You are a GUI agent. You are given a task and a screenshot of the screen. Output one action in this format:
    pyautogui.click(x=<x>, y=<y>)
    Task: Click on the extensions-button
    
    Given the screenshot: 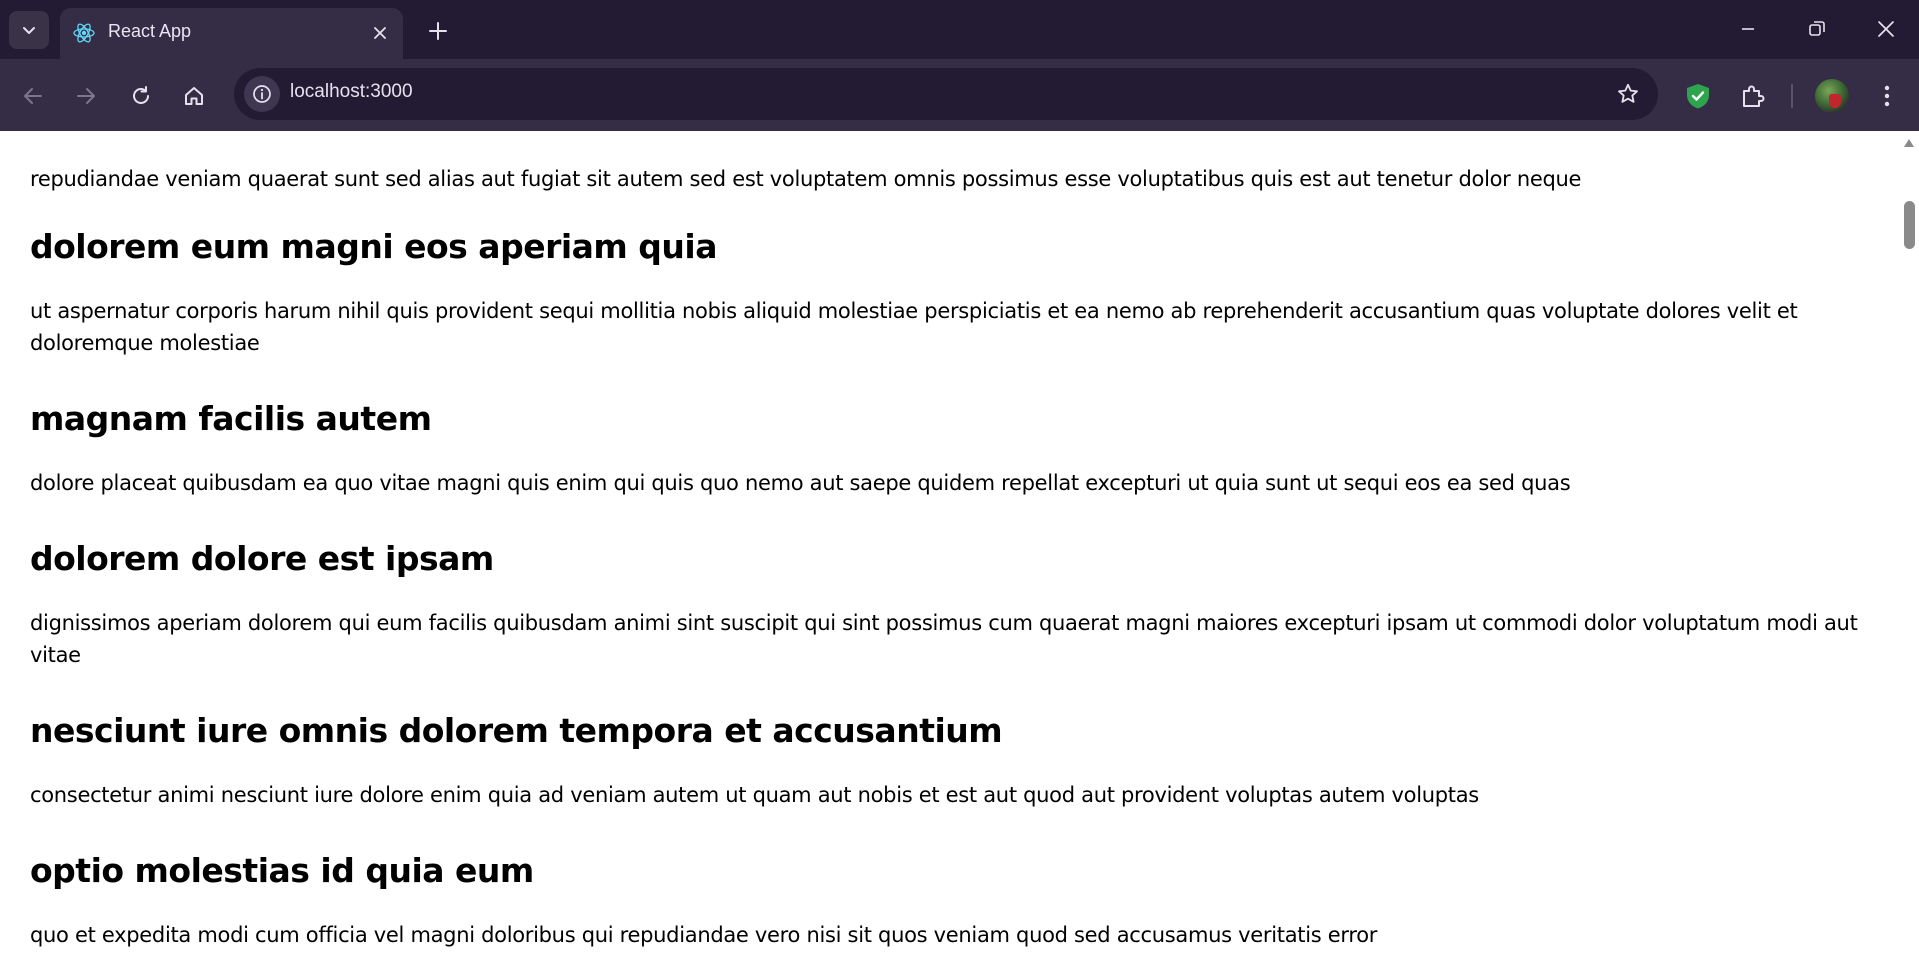 What is the action you would take?
    pyautogui.click(x=1752, y=96)
    